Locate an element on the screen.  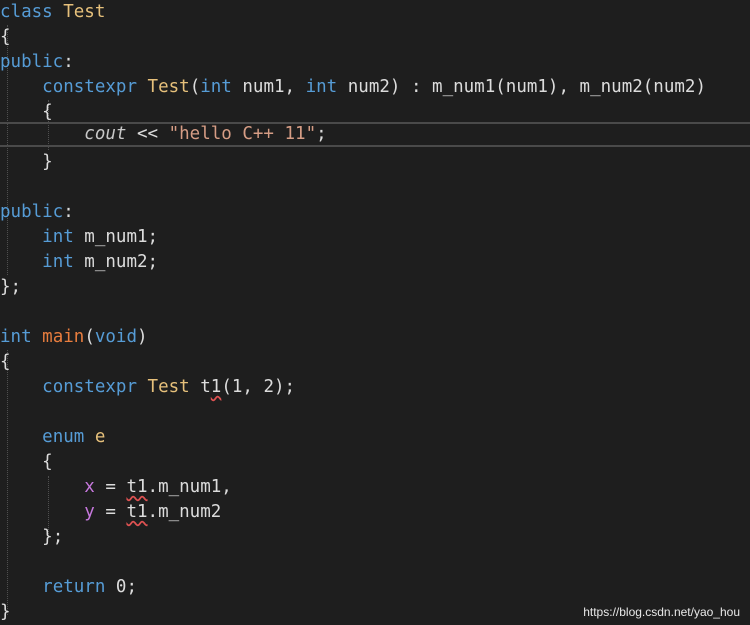
enum-member: x is located at coordinates (89, 487).